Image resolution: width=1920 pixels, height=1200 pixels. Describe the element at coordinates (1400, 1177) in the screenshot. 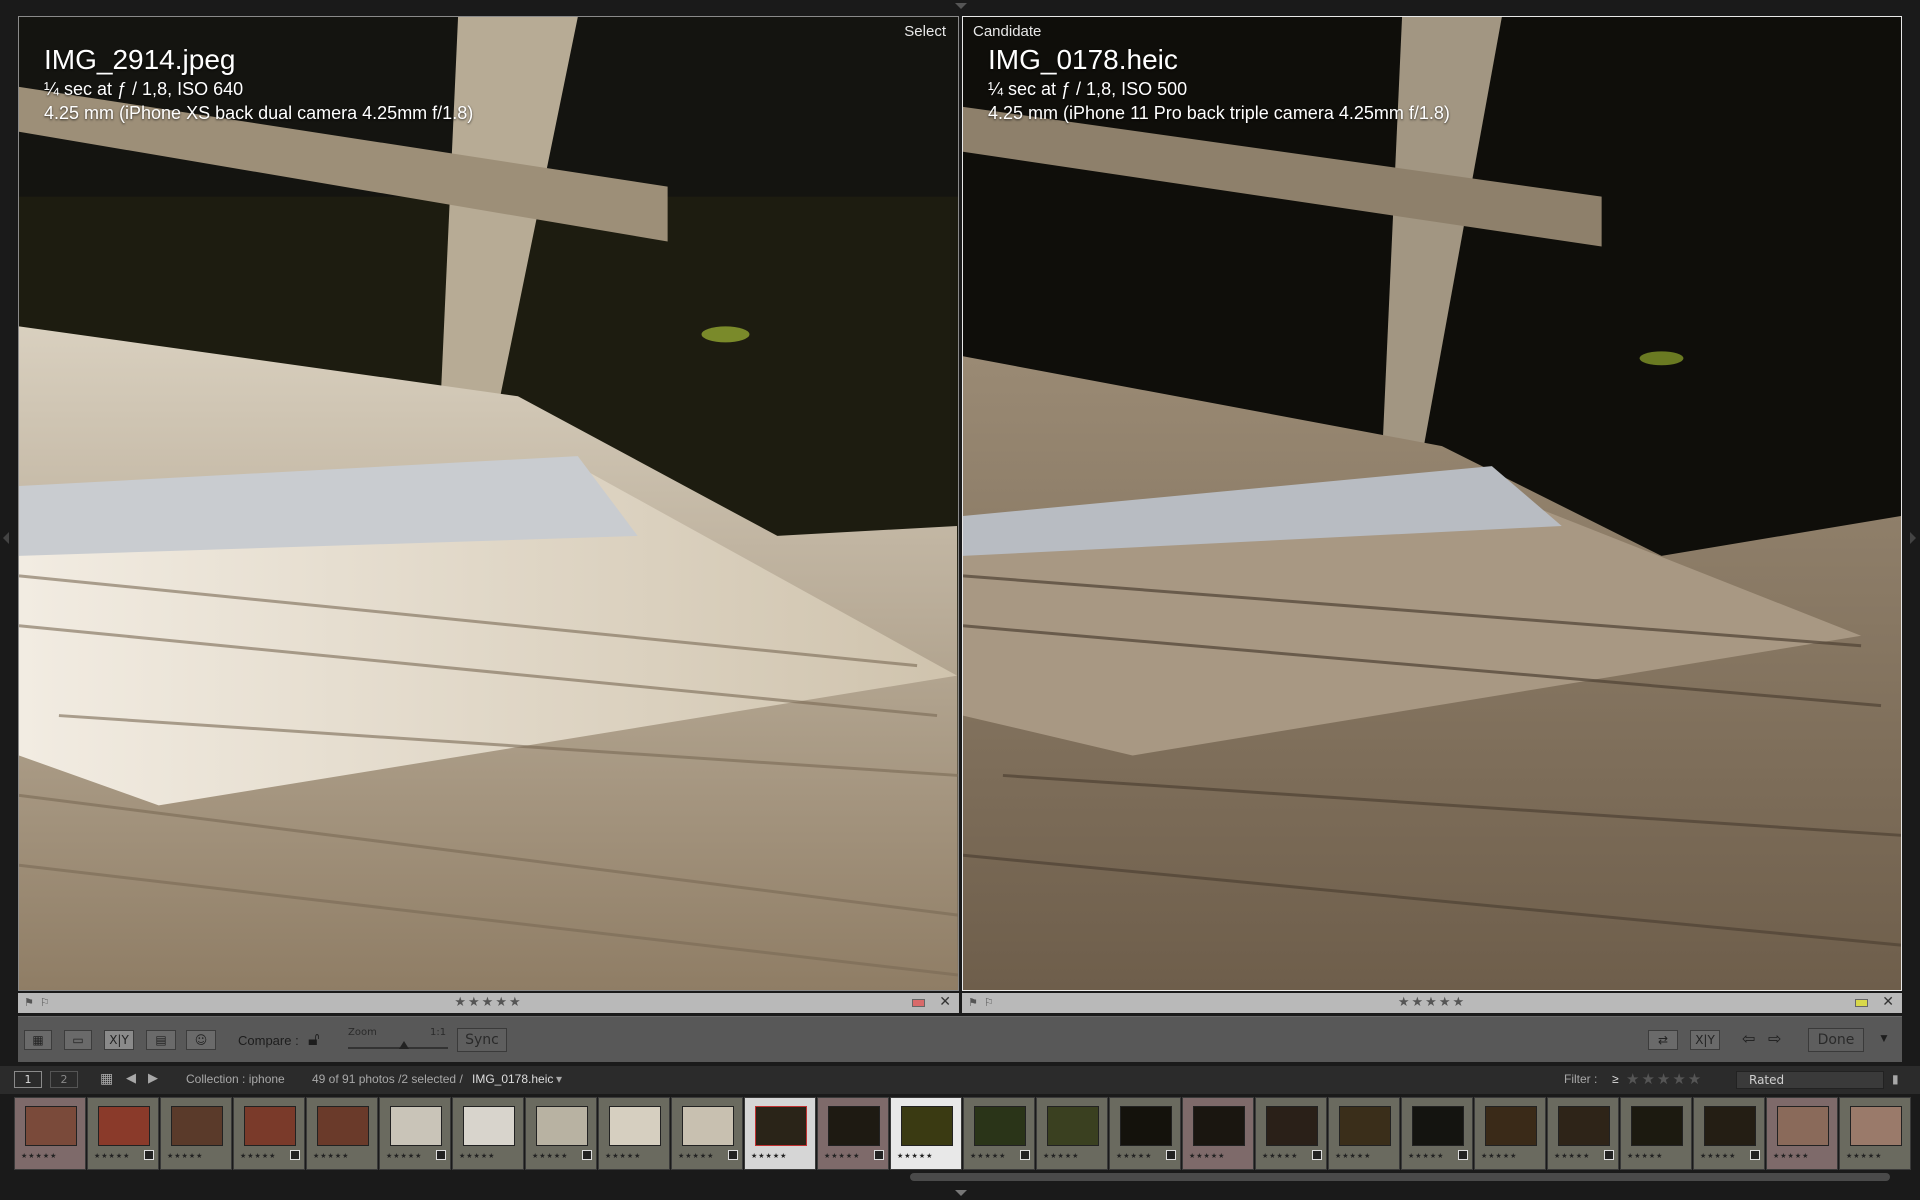

I see `filmstrip-scrollbar` at that location.